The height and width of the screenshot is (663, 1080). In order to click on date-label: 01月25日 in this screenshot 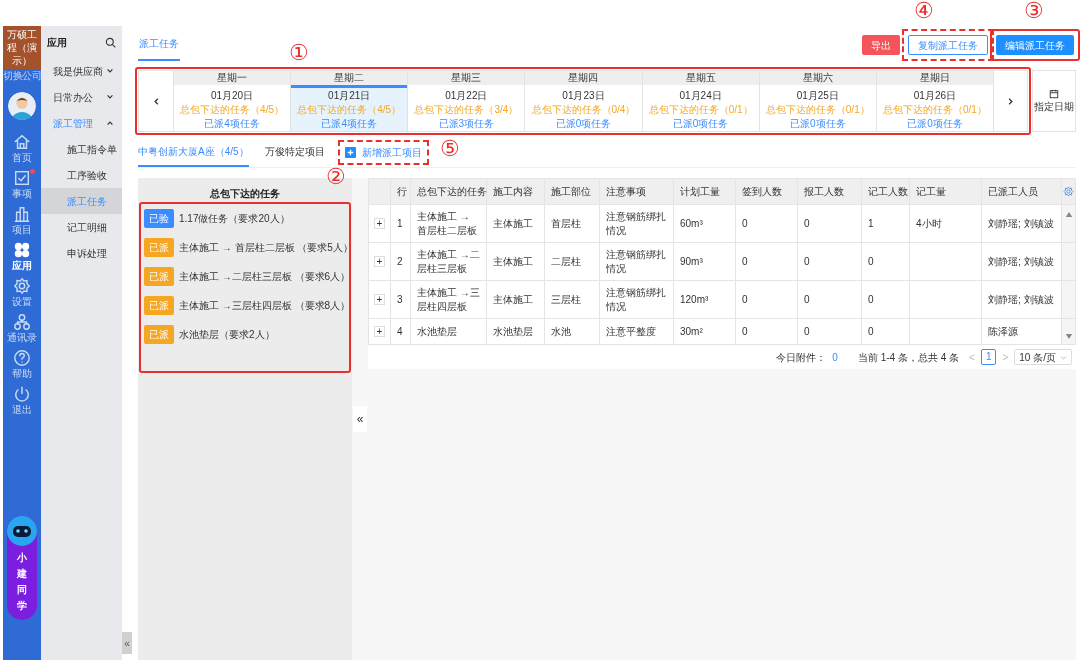, I will do `click(817, 95)`.